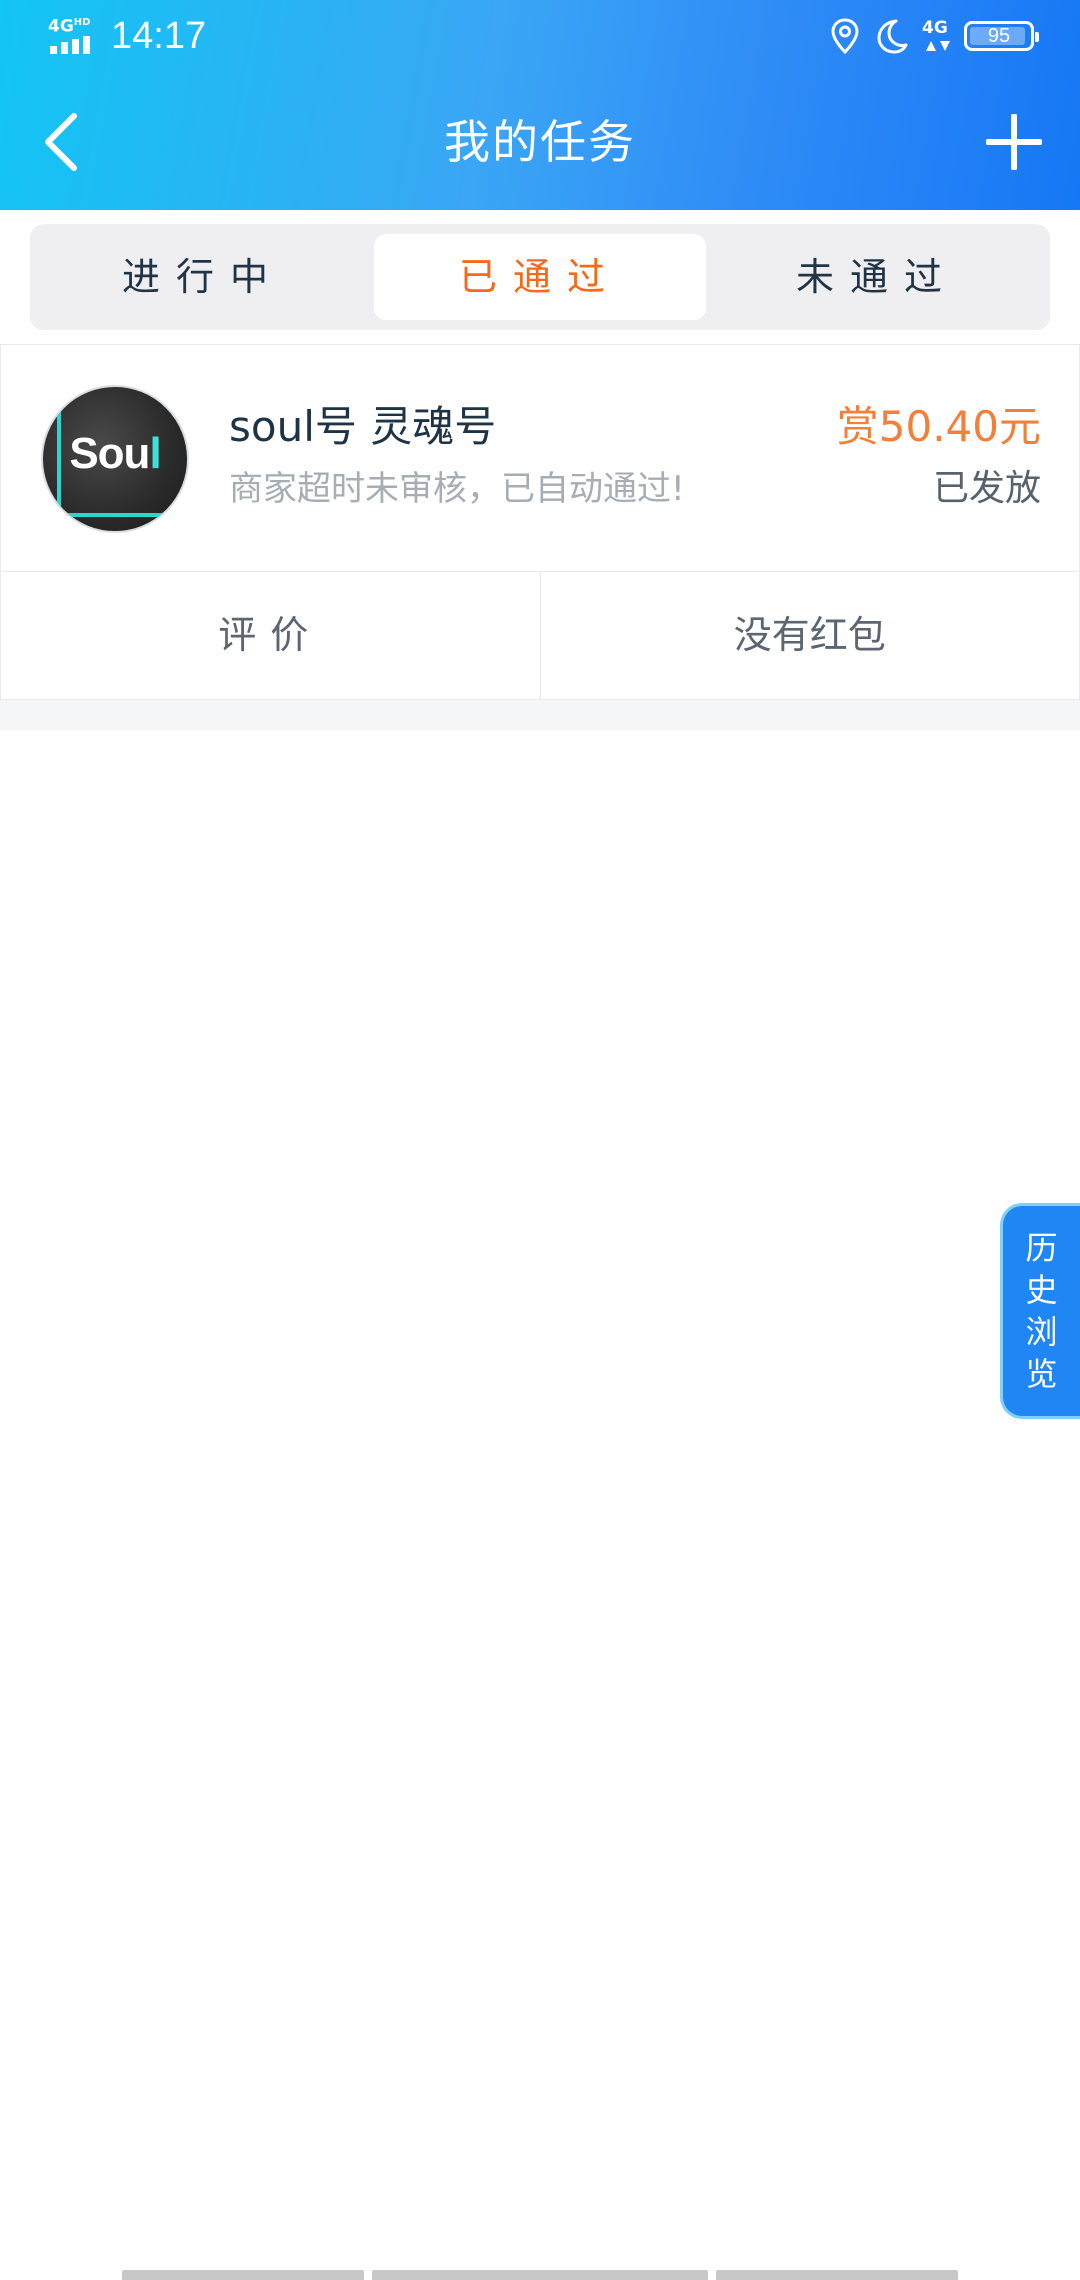 Image resolution: width=1080 pixels, height=2280 pixels. Describe the element at coordinates (271, 635) in the screenshot. I see `review-button: 评价` at that location.